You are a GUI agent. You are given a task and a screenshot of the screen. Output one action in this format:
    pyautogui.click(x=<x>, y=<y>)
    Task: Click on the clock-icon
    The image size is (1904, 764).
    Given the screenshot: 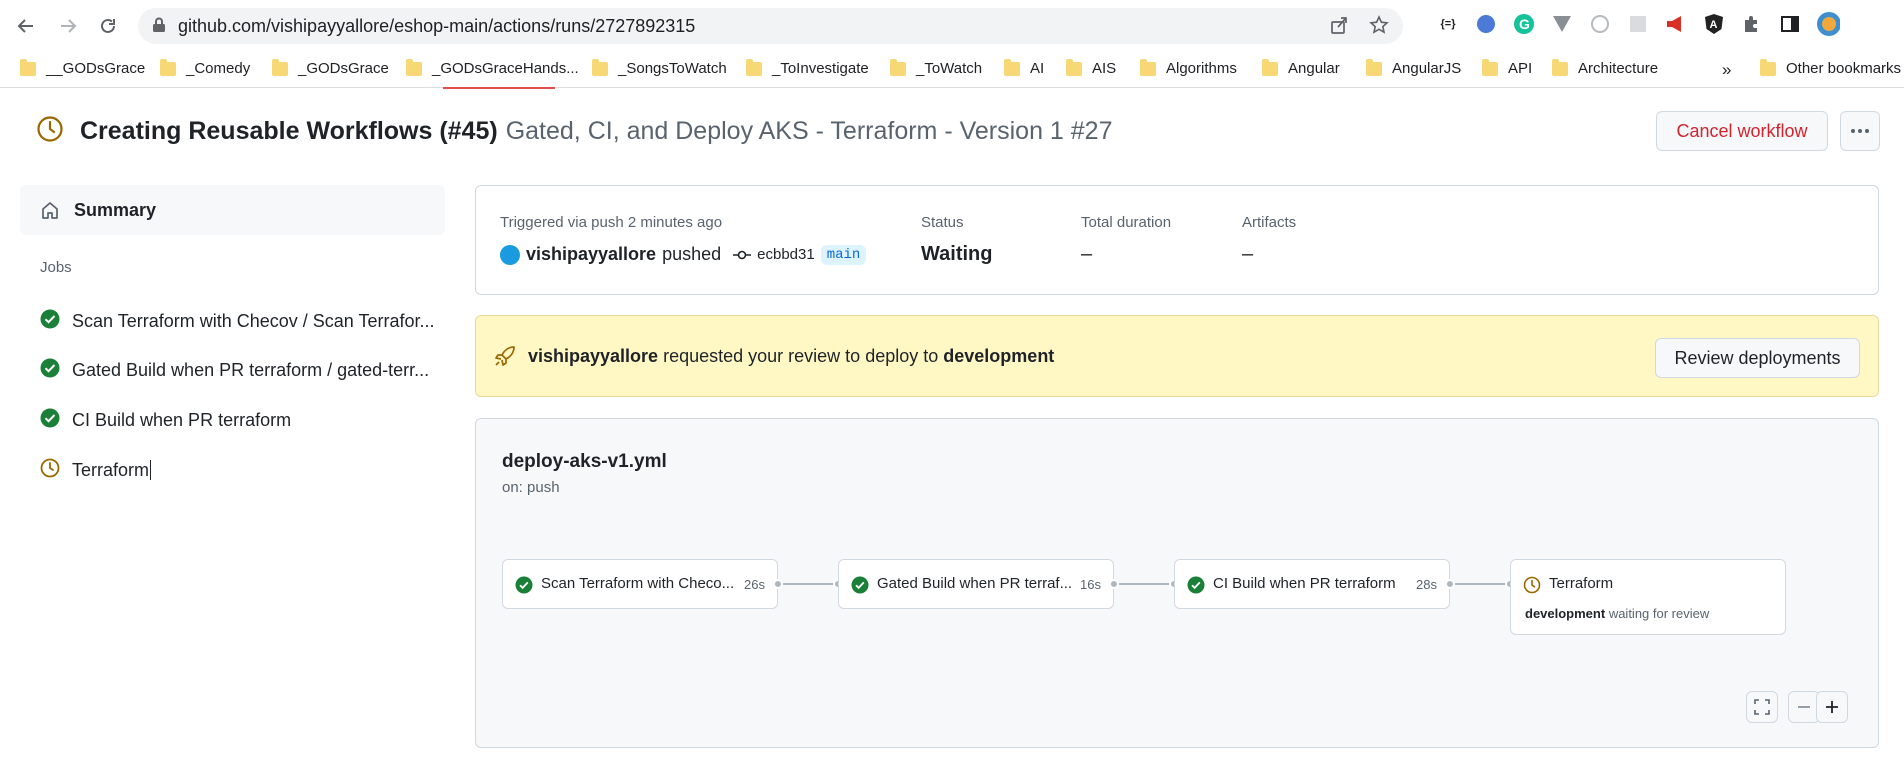 What is the action you would take?
    pyautogui.click(x=50, y=470)
    